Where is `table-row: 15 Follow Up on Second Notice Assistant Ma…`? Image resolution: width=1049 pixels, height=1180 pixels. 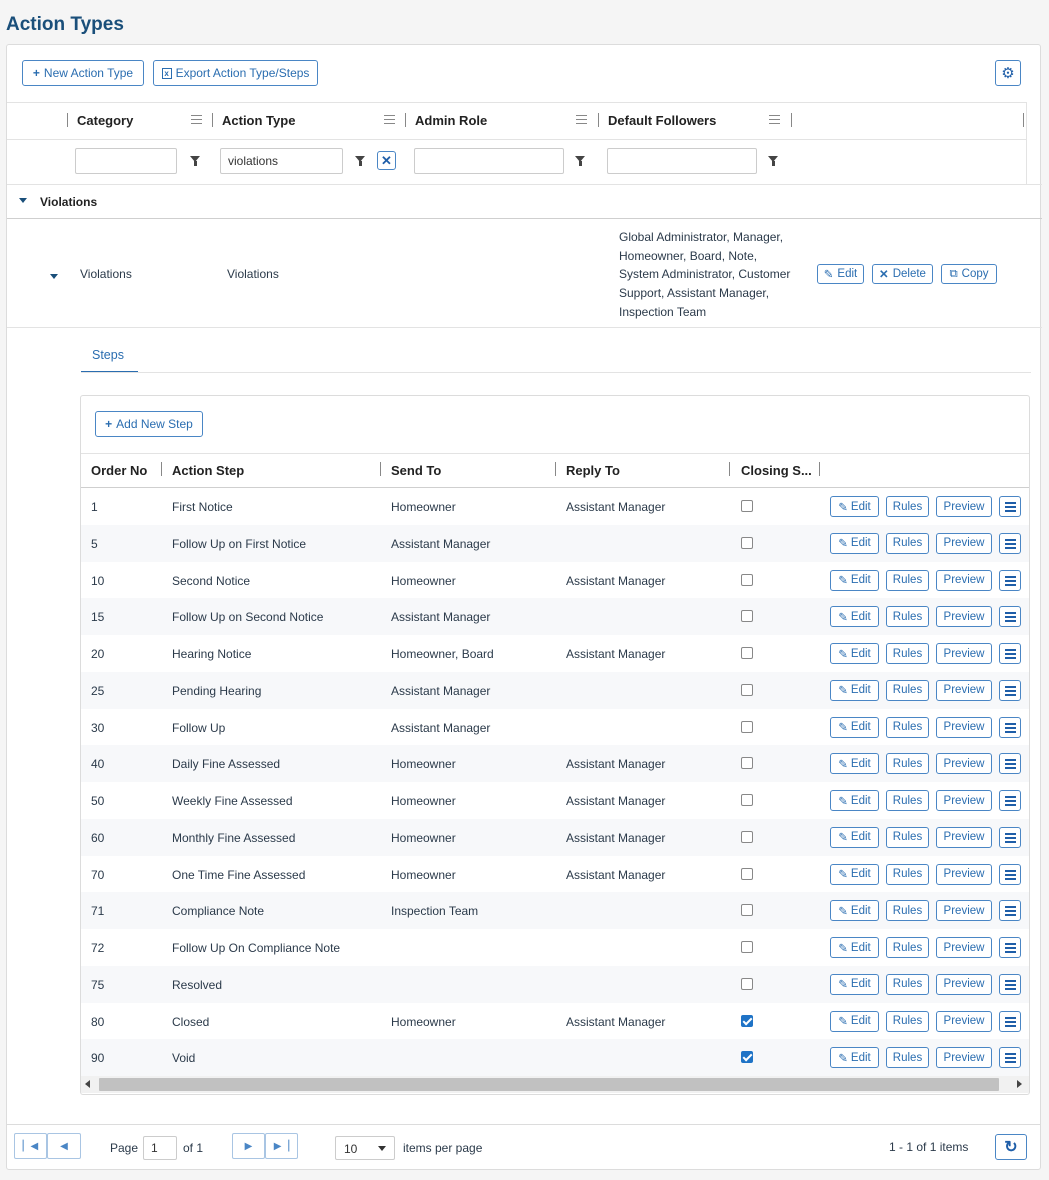
table-row: 15 Follow Up on Second Notice Assistant Ma… is located at coordinates (555, 617).